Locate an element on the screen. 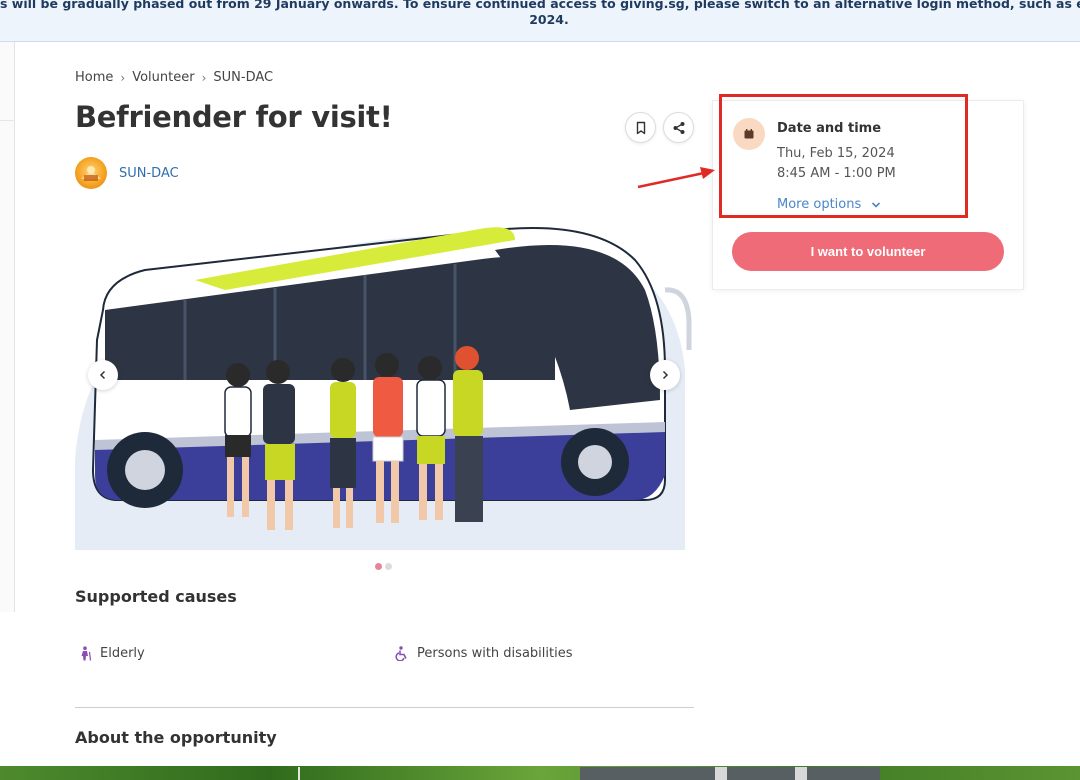 The height and width of the screenshot is (780, 1080). chevron-right-icon is located at coordinates (665, 375).